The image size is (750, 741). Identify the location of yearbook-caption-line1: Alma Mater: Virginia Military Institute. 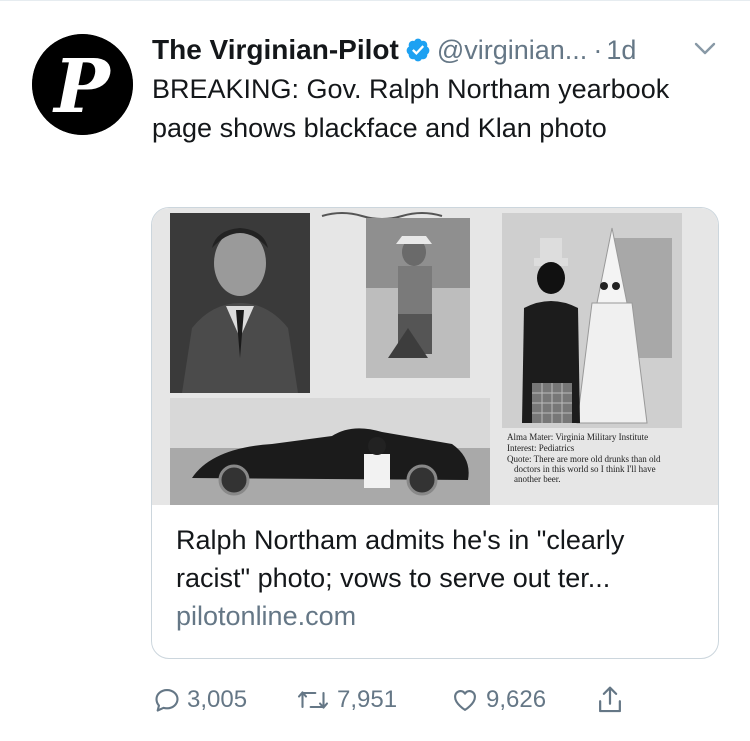
(577, 437).